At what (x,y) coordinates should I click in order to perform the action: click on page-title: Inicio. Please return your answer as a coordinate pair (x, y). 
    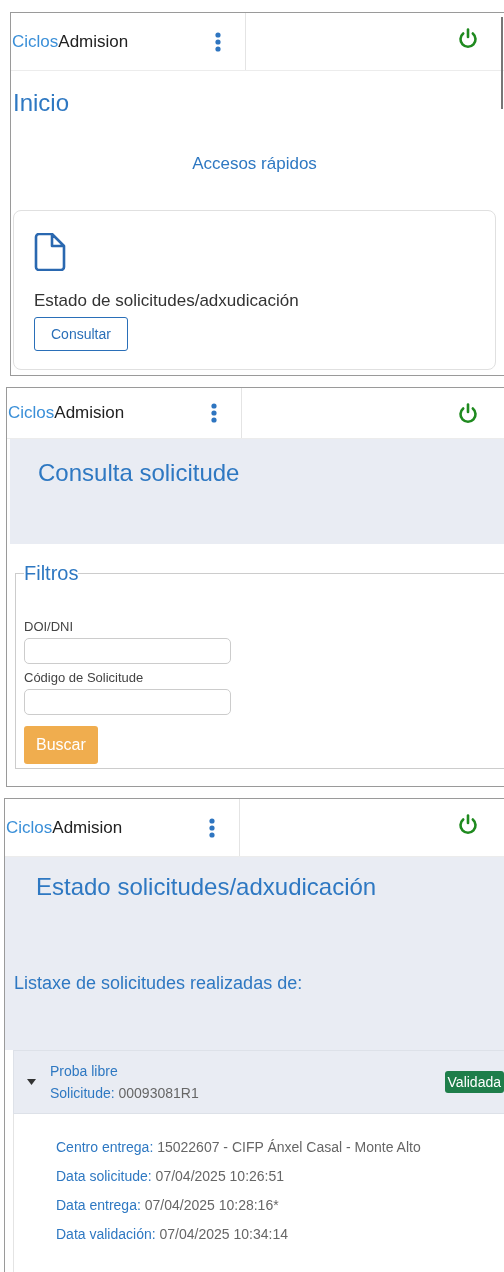
    Looking at the image, I should click on (42, 103).